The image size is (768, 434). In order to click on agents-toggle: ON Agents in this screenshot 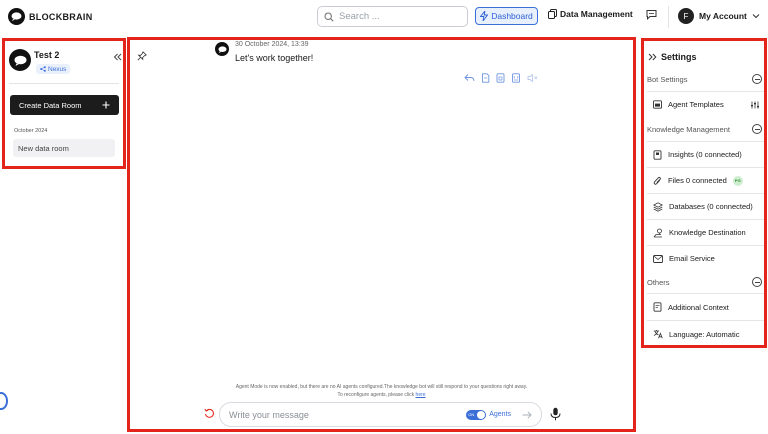, I will do `click(488, 414)`.